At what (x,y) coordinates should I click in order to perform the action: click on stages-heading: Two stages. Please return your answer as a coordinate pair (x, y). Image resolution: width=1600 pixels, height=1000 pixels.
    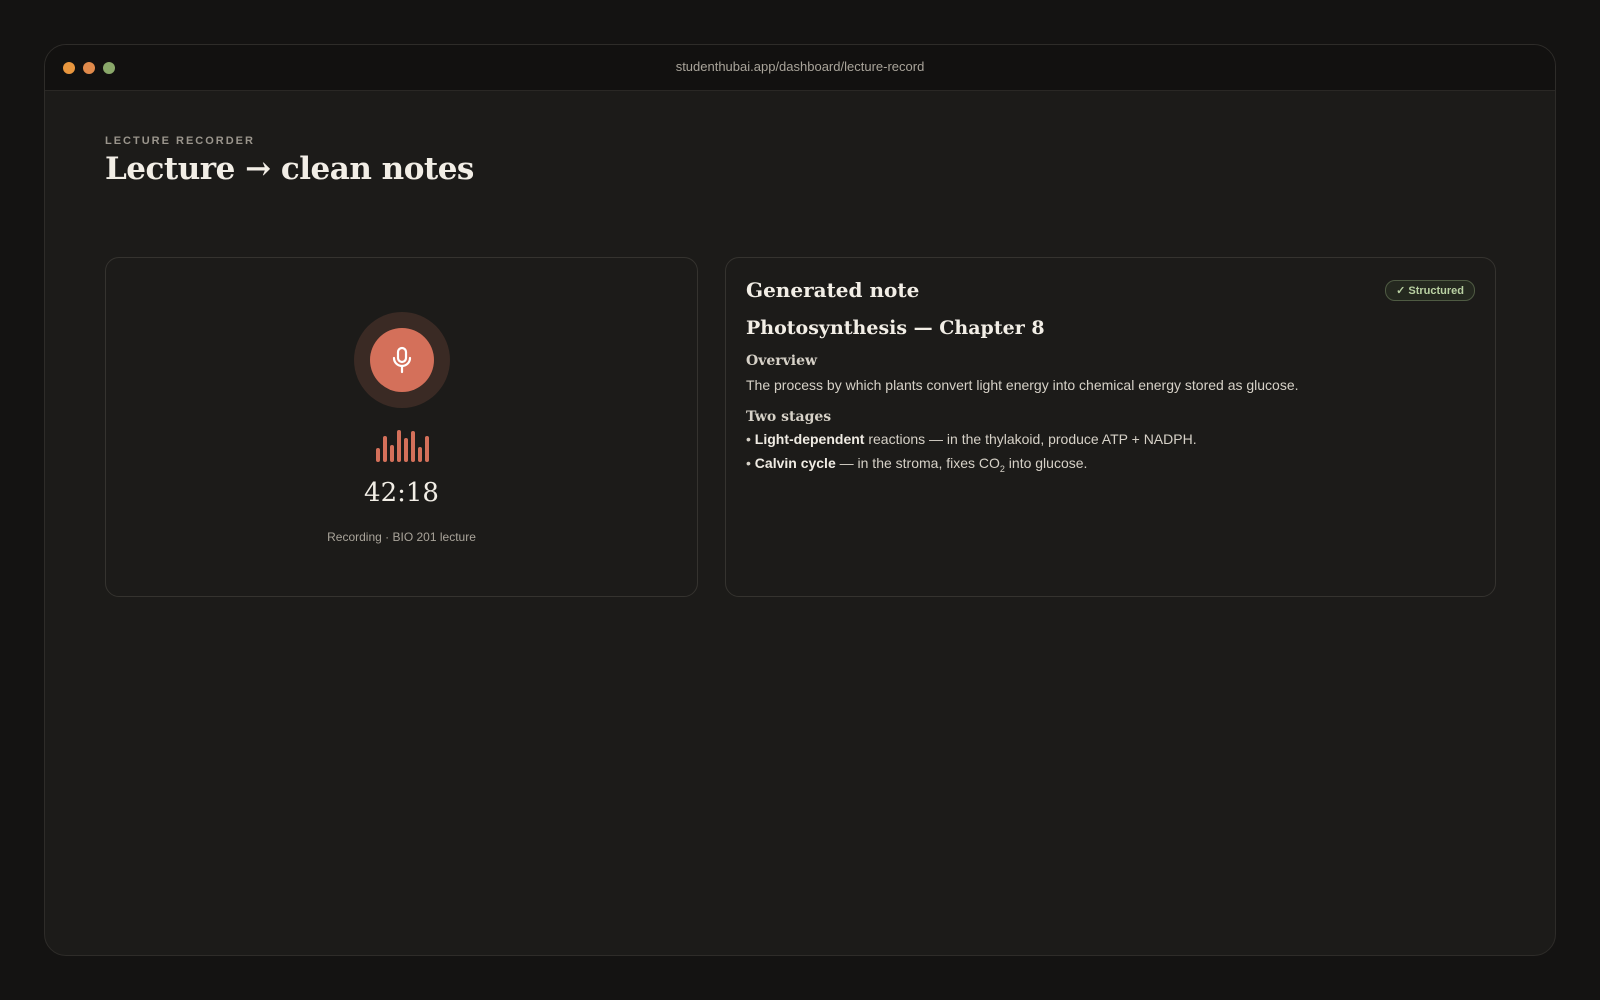
    Looking at the image, I should click on (789, 417).